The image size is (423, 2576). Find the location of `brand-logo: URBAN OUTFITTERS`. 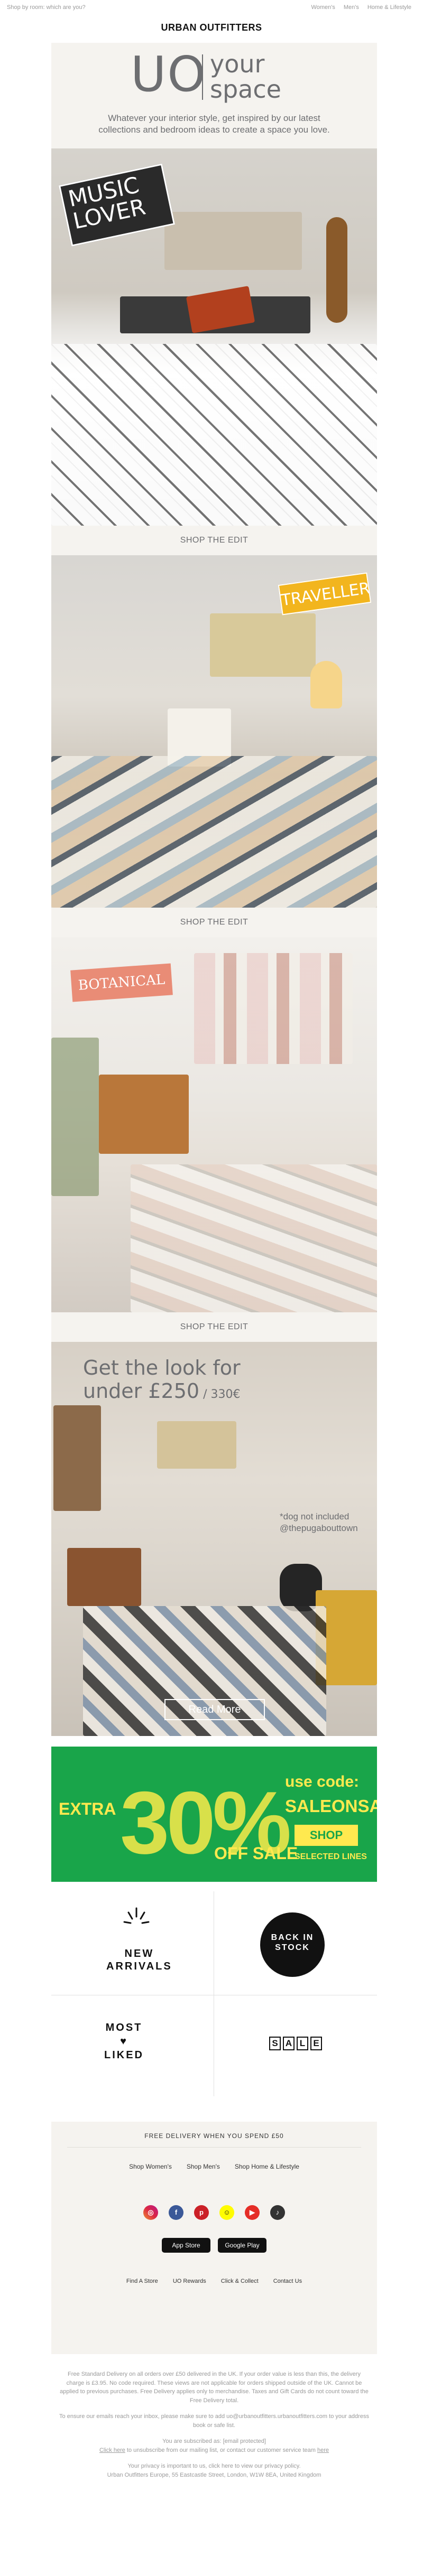

brand-logo: URBAN OUTFITTERS is located at coordinates (212, 27).